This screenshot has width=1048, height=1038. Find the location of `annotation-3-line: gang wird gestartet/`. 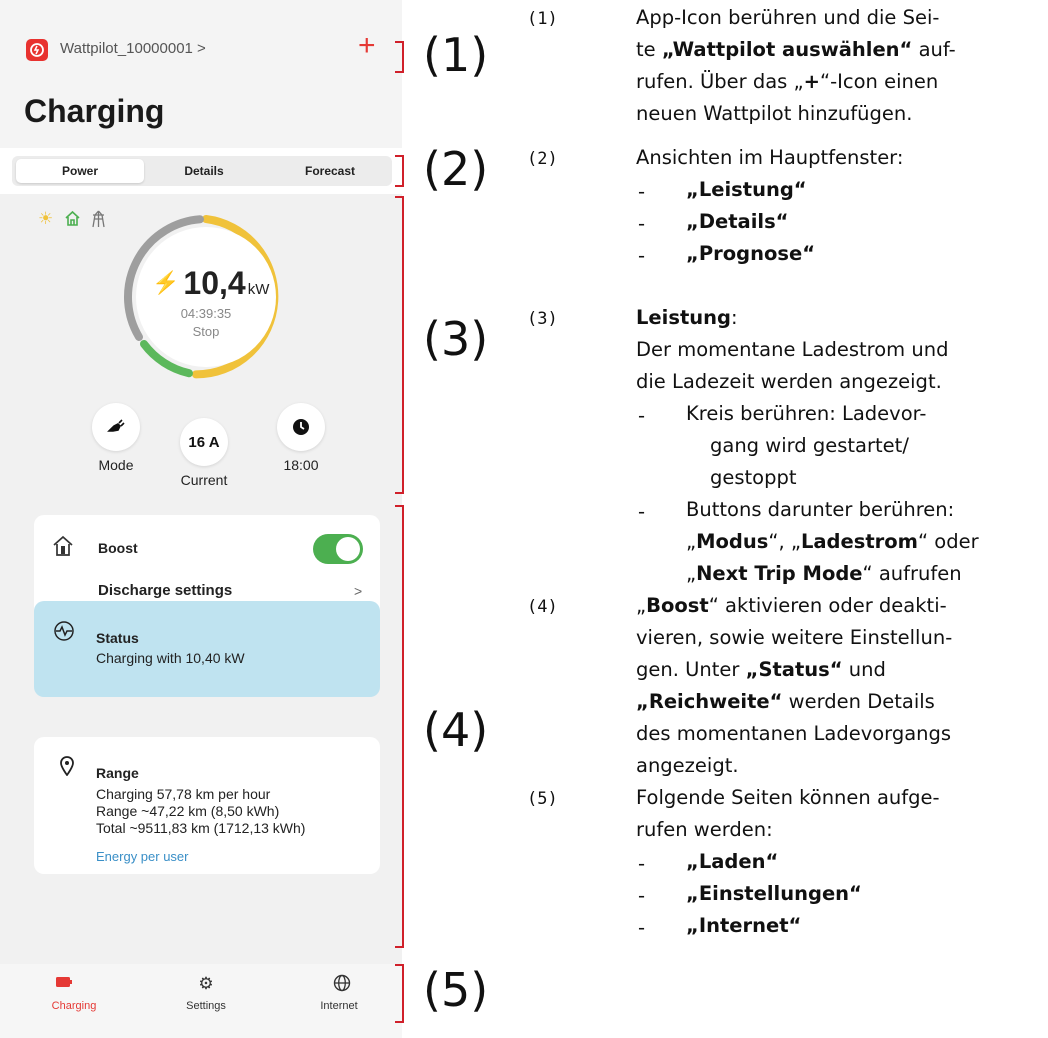

annotation-3-line: gang wird gestartet/ is located at coordinates (809, 445).